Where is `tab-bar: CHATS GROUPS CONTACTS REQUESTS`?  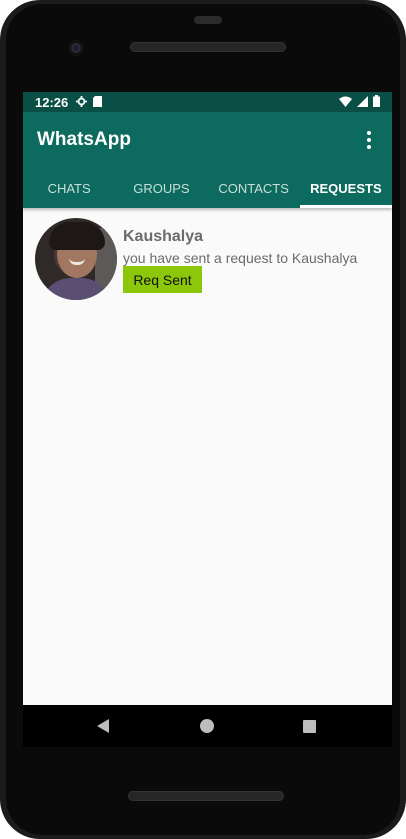
tab-bar: CHATS GROUPS CONTACTS REQUESTS is located at coordinates (207, 188).